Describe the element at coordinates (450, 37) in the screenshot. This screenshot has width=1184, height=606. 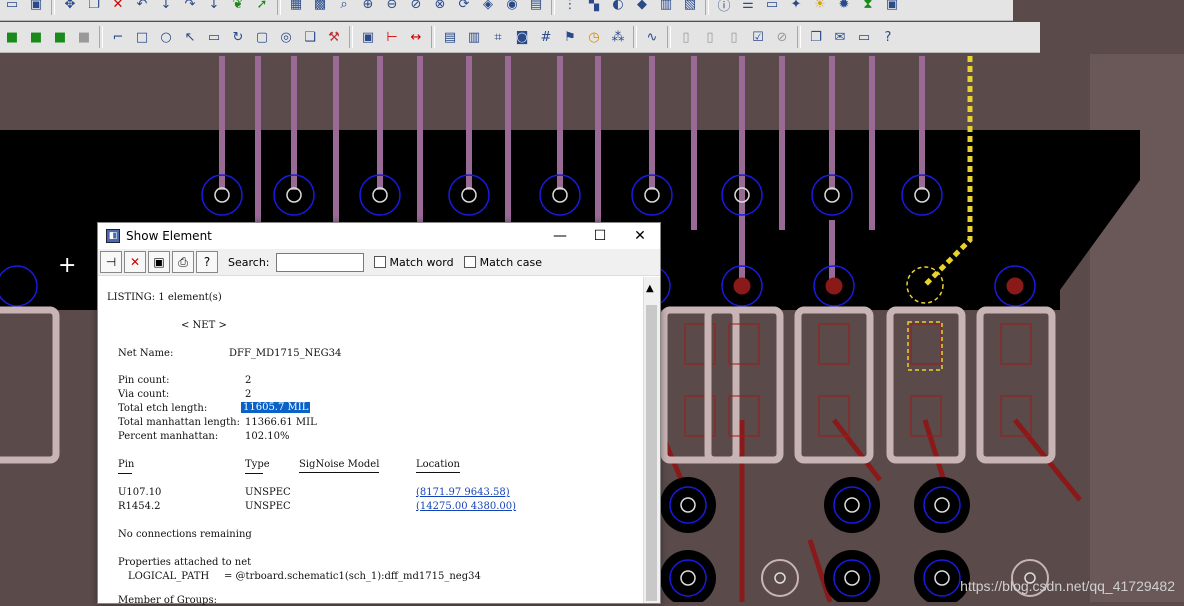
I see `module-icon: ▤` at that location.